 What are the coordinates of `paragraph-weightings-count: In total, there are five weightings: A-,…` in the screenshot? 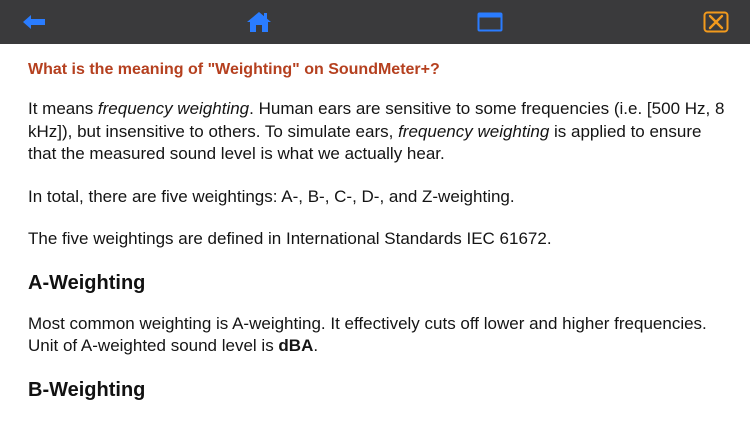 It's located at (271, 196).